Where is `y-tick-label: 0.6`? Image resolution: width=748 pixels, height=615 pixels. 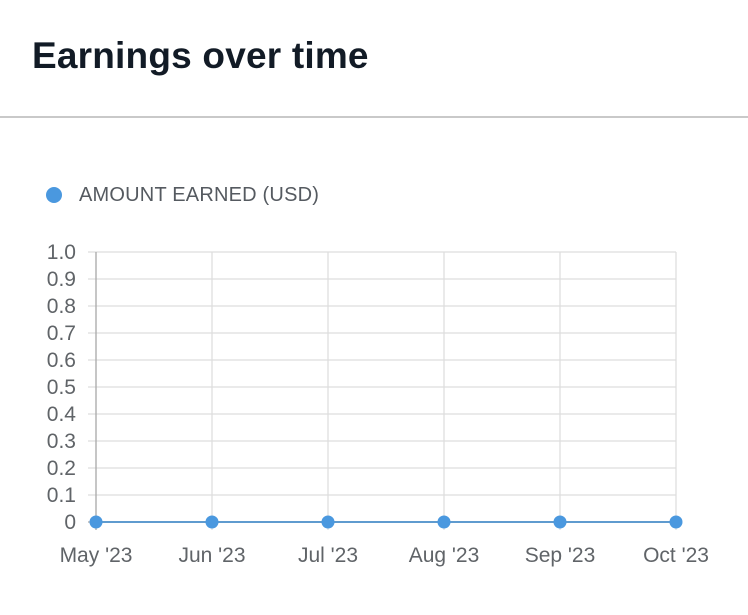
y-tick-label: 0.6 is located at coordinates (61, 360).